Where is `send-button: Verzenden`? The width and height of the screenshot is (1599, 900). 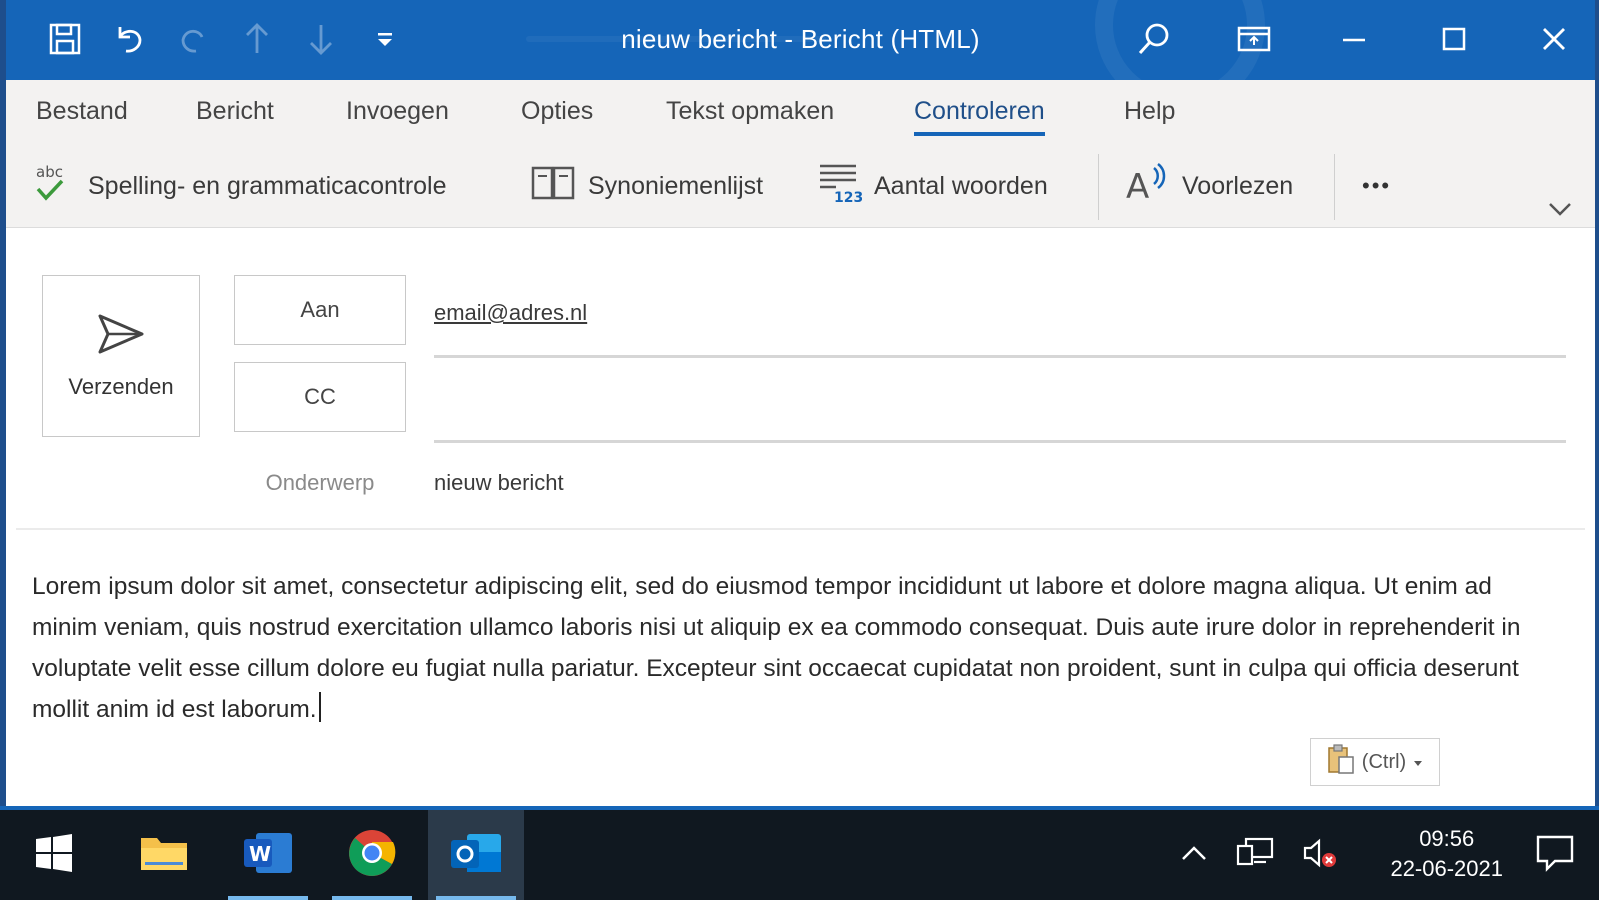
send-button: Verzenden is located at coordinates (121, 356).